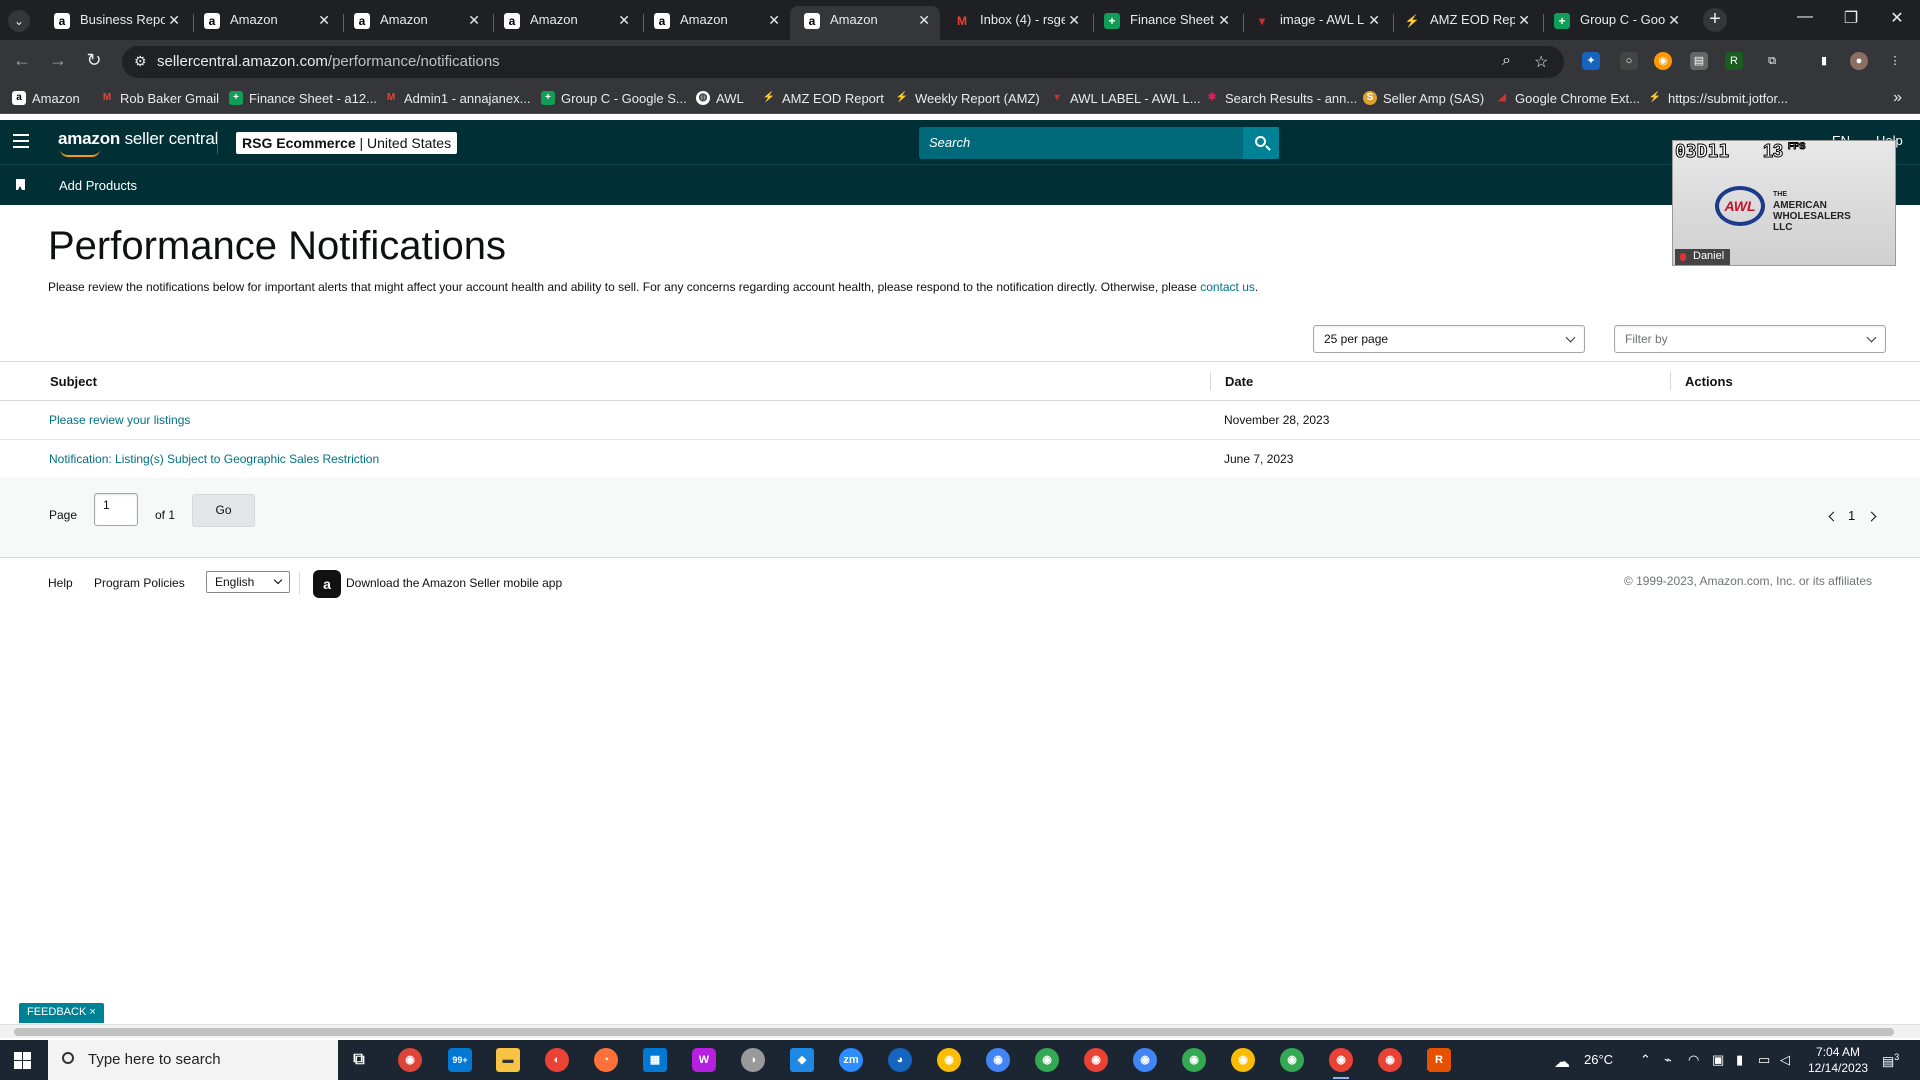 The width and height of the screenshot is (1920, 1080). I want to click on zoom-app-icon: zm, so click(851, 1060).